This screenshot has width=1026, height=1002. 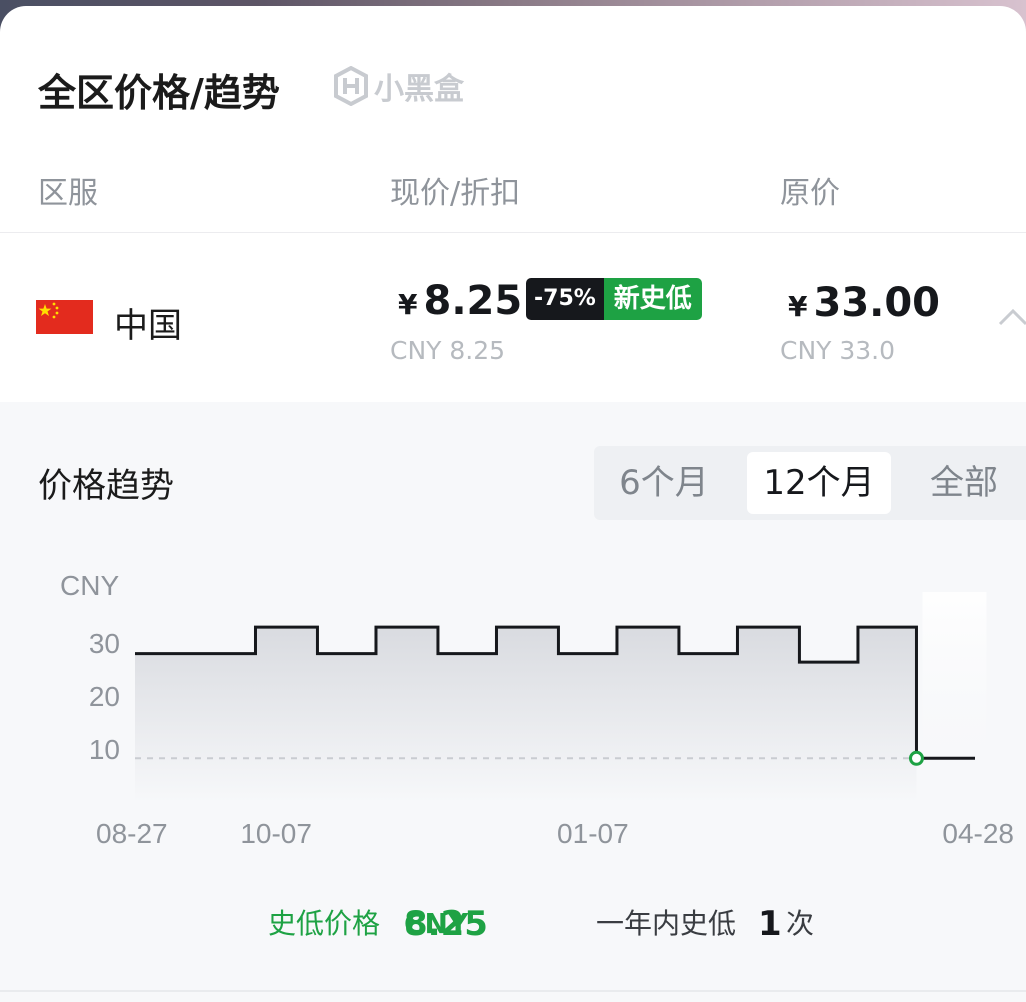 I want to click on y-axis-label: CNY, so click(x=89, y=585).